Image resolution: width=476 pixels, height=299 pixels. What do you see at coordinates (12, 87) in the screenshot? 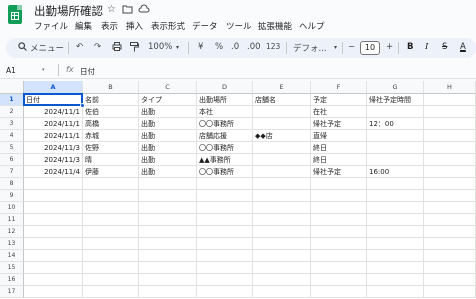
I see `select-all-corner` at bounding box center [12, 87].